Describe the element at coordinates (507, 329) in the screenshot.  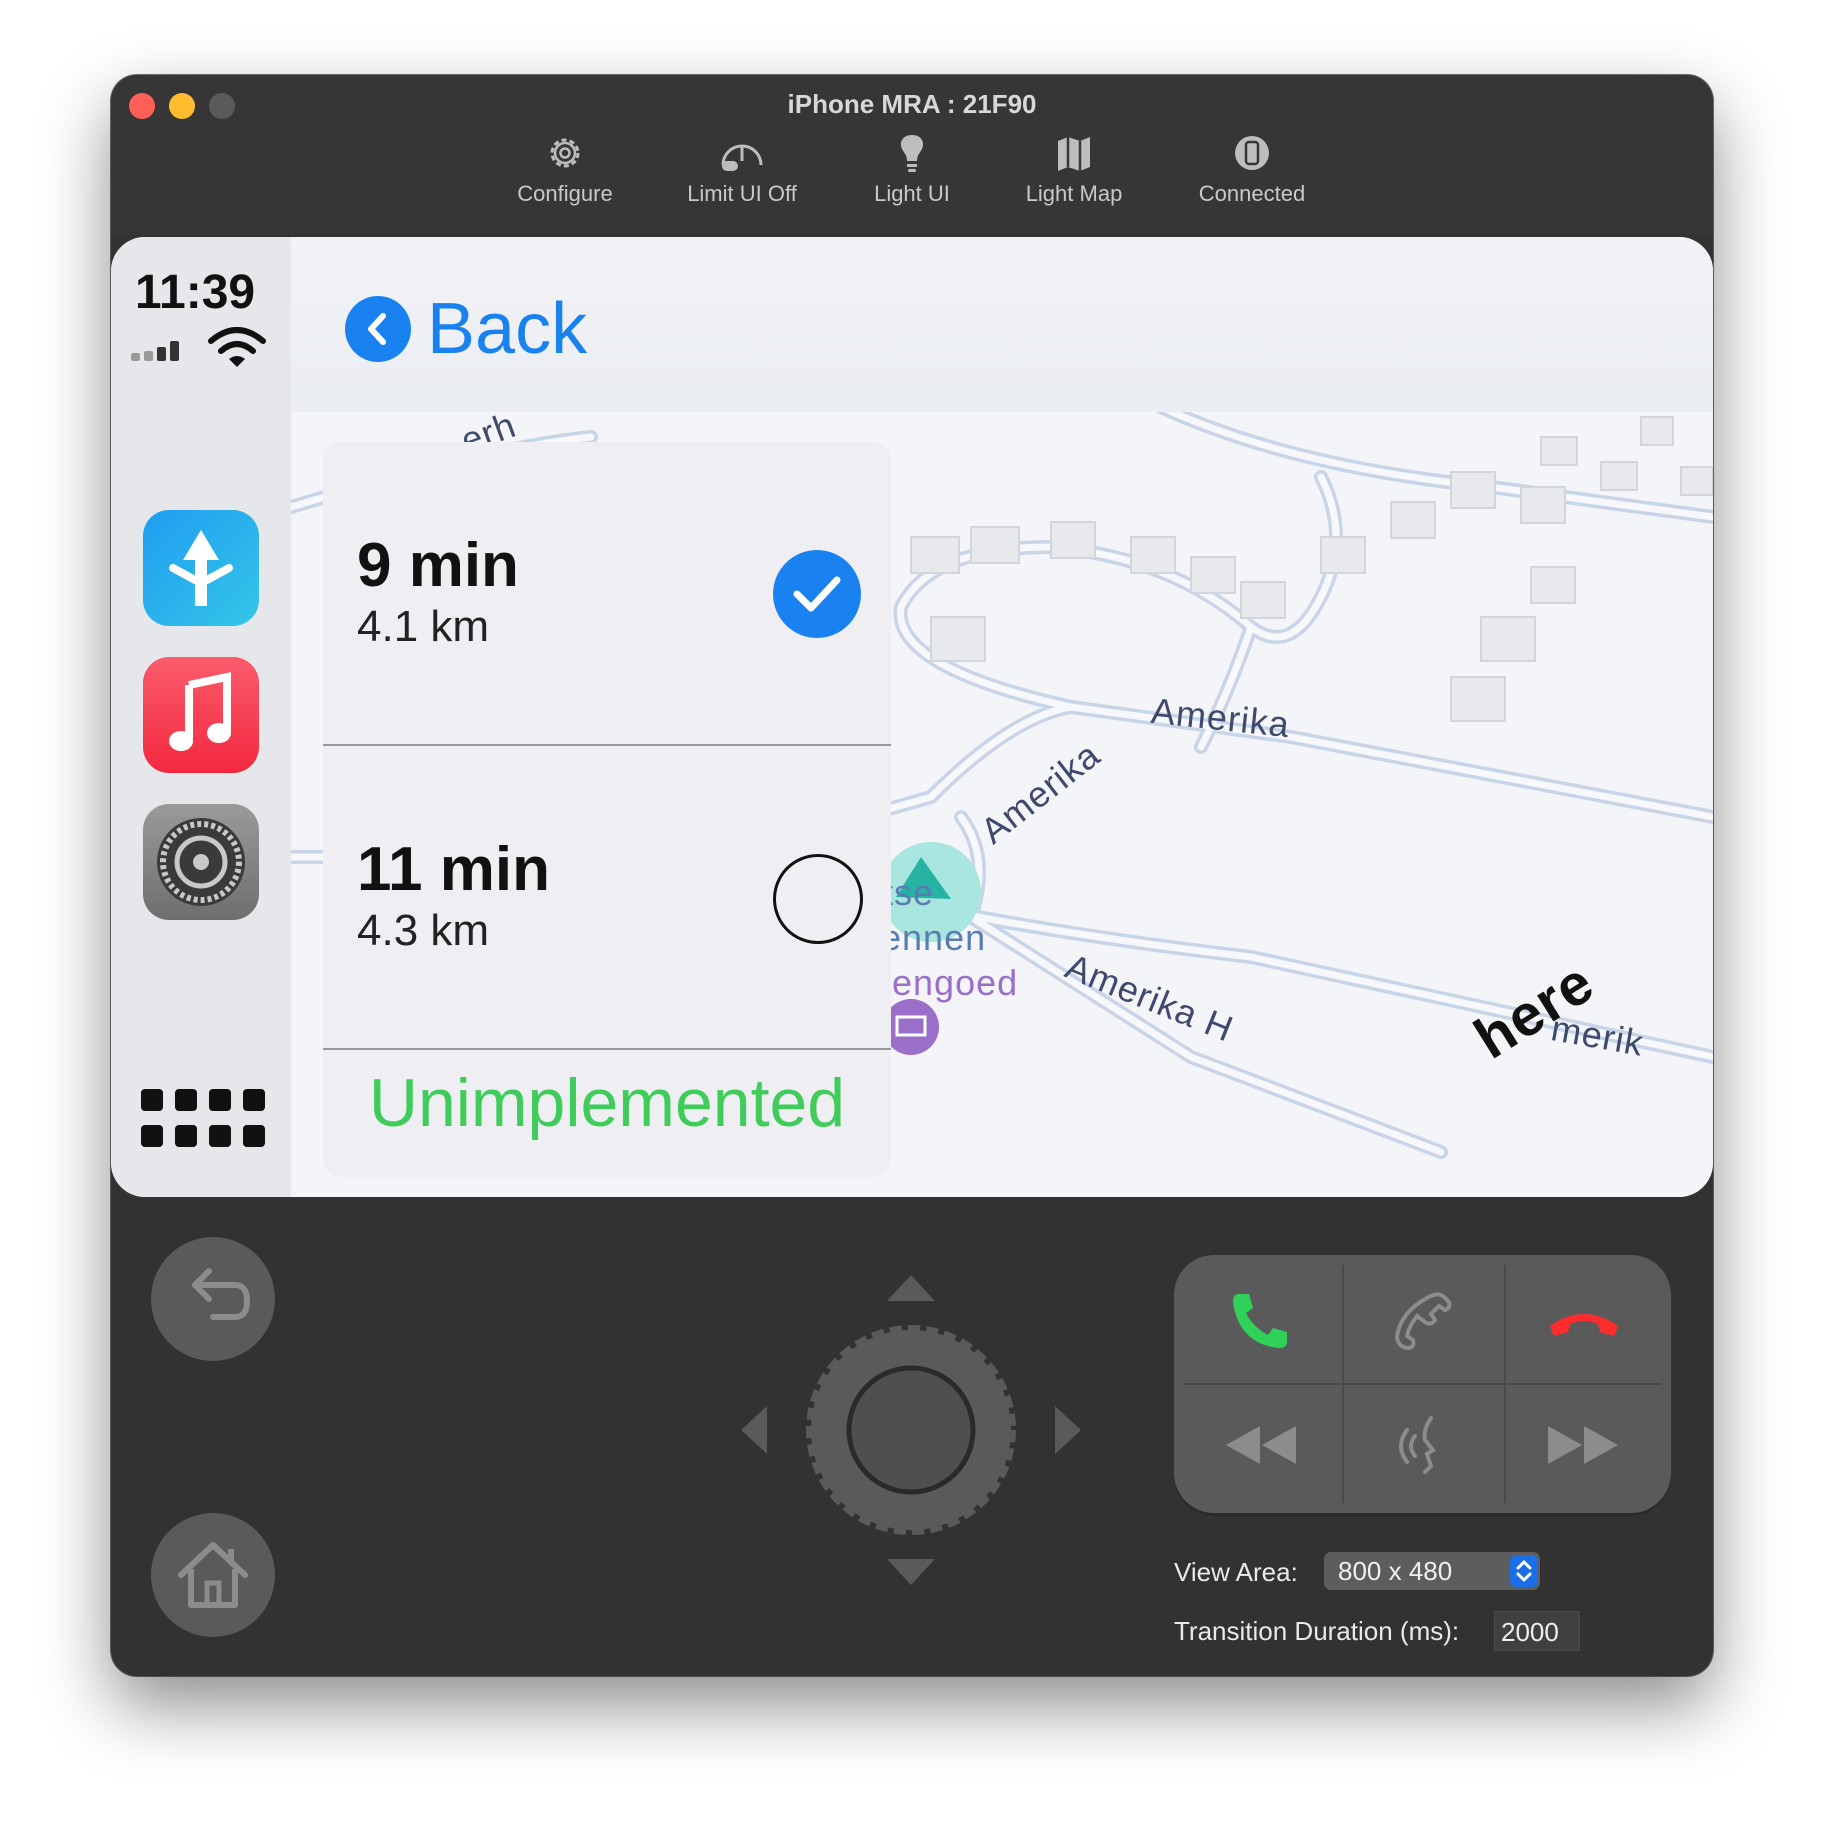
I see `back-label: Back` at that location.